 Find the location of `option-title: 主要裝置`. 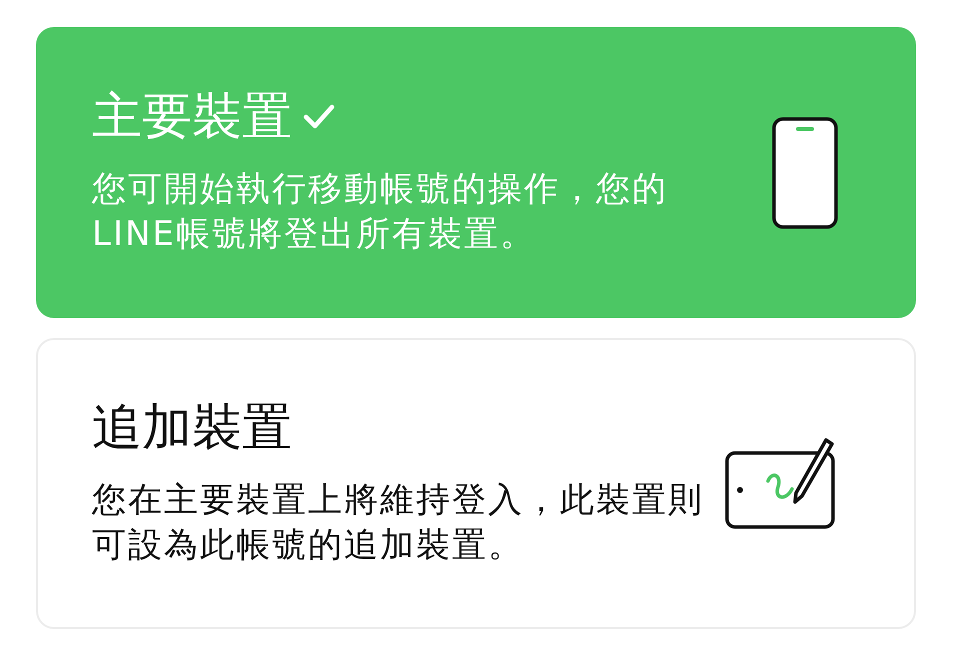

option-title: 主要裝置 is located at coordinates (192, 117).